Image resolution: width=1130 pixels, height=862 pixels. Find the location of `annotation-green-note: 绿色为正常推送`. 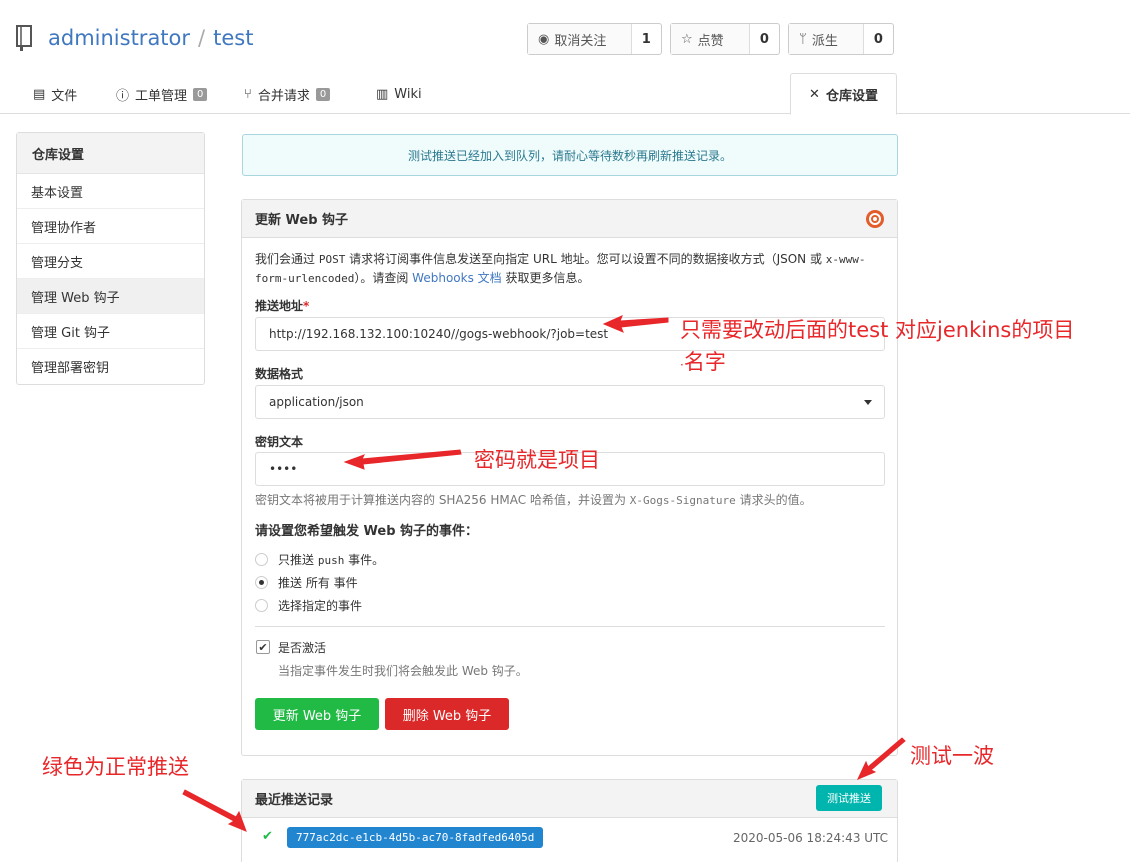

annotation-green-note: 绿色为正常推送 is located at coordinates (115, 767).